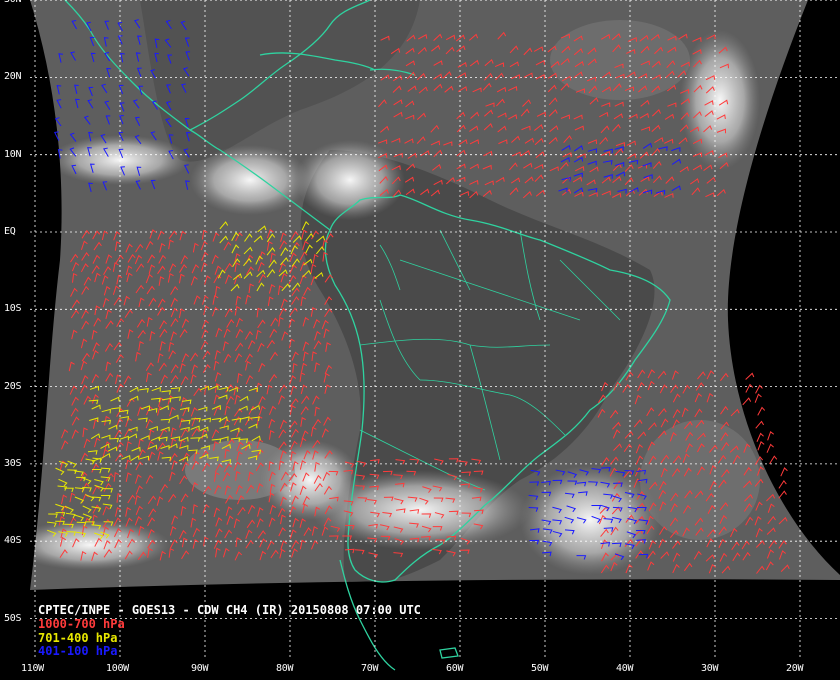  Describe the element at coordinates (710, 668) in the screenshot. I see `longitude-label: 30W` at that location.